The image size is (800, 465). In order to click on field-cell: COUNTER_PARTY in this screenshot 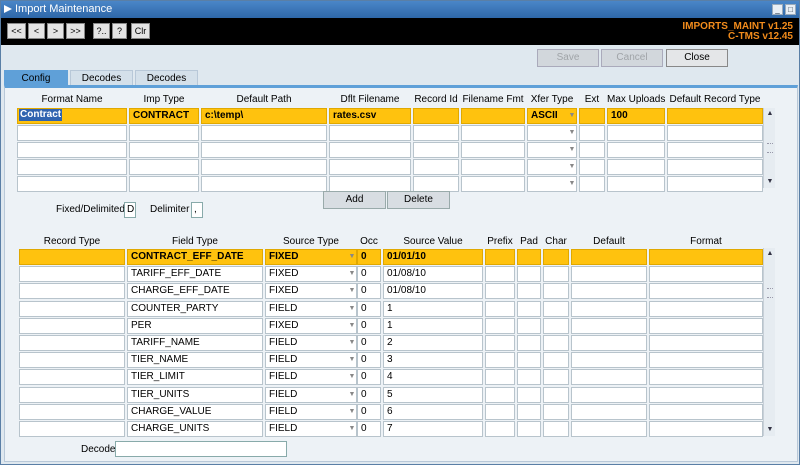, I will do `click(195, 308)`.